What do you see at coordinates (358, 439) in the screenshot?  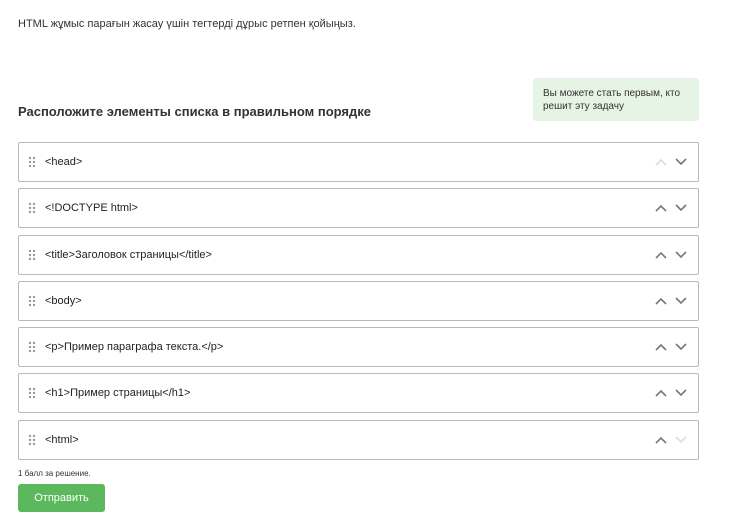 I see `list-item: <html>` at bounding box center [358, 439].